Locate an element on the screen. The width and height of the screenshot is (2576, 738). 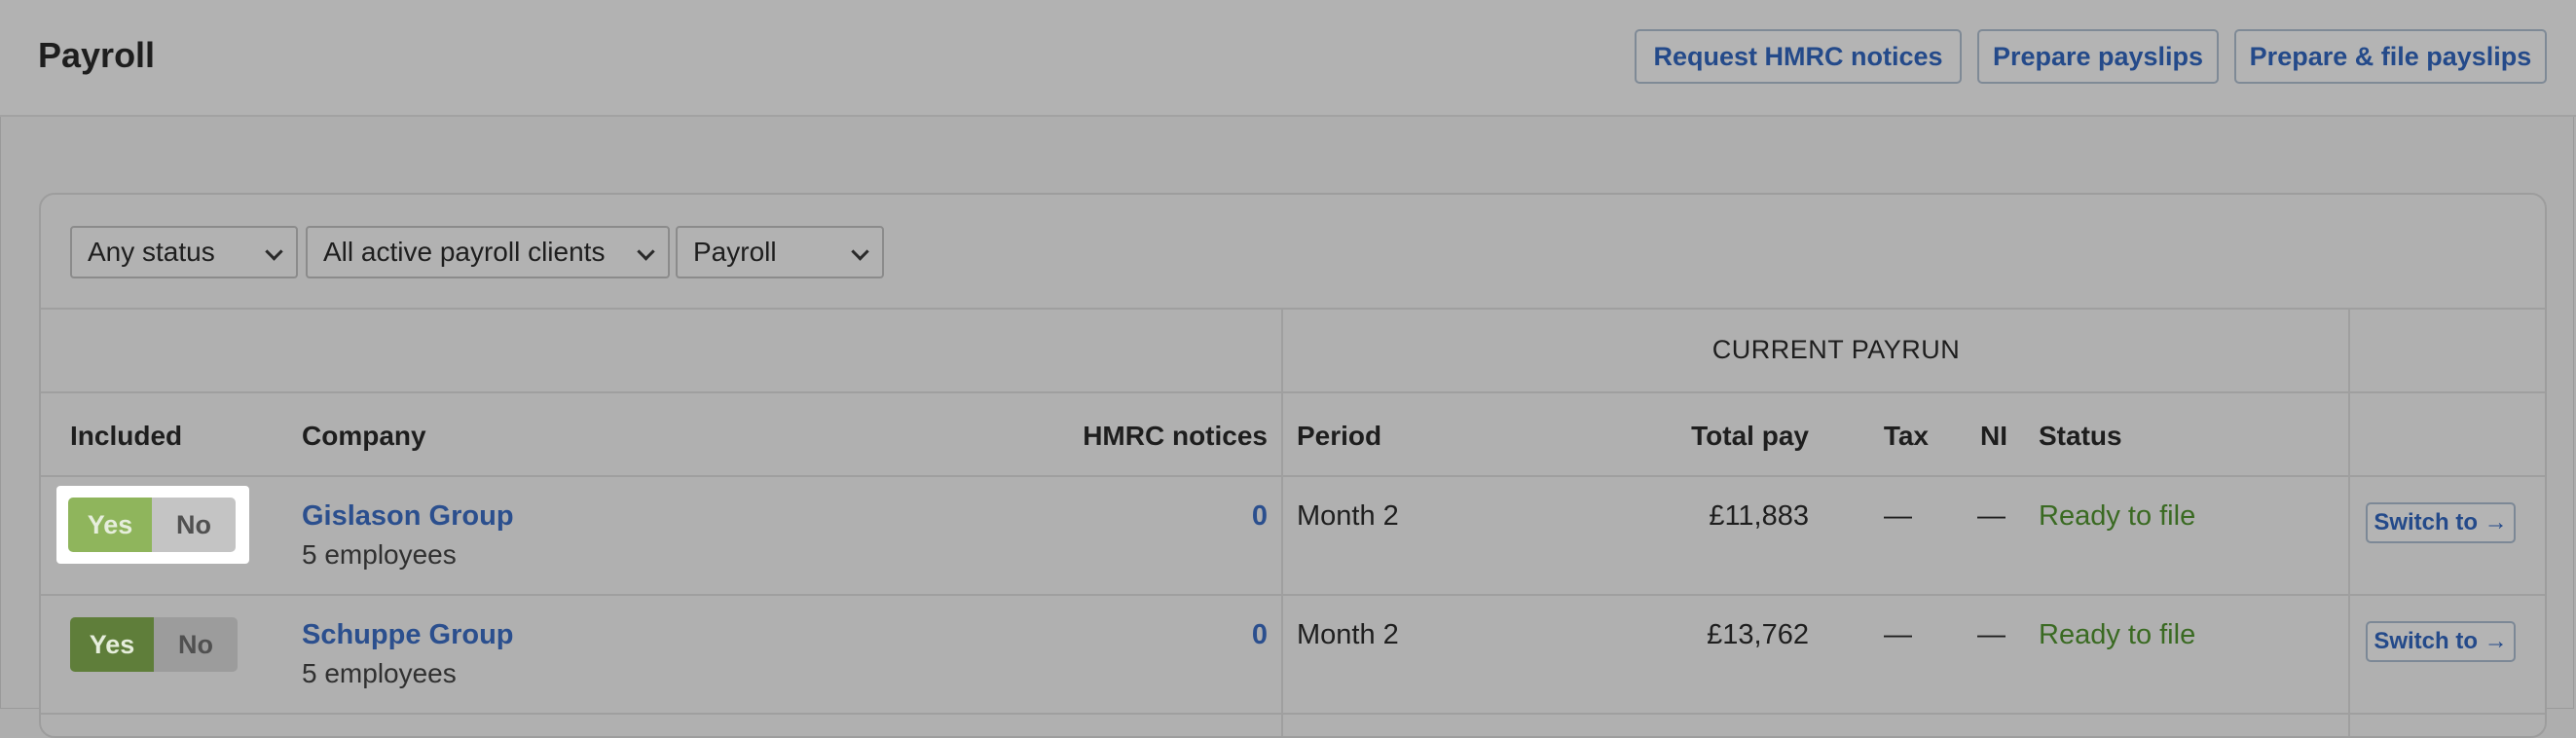
included-column-header: Included is located at coordinates (126, 436).